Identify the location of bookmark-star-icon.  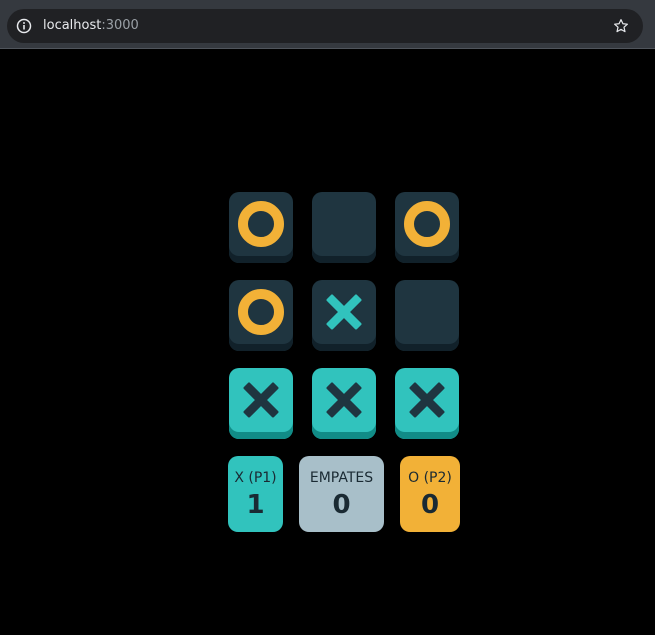
(621, 26).